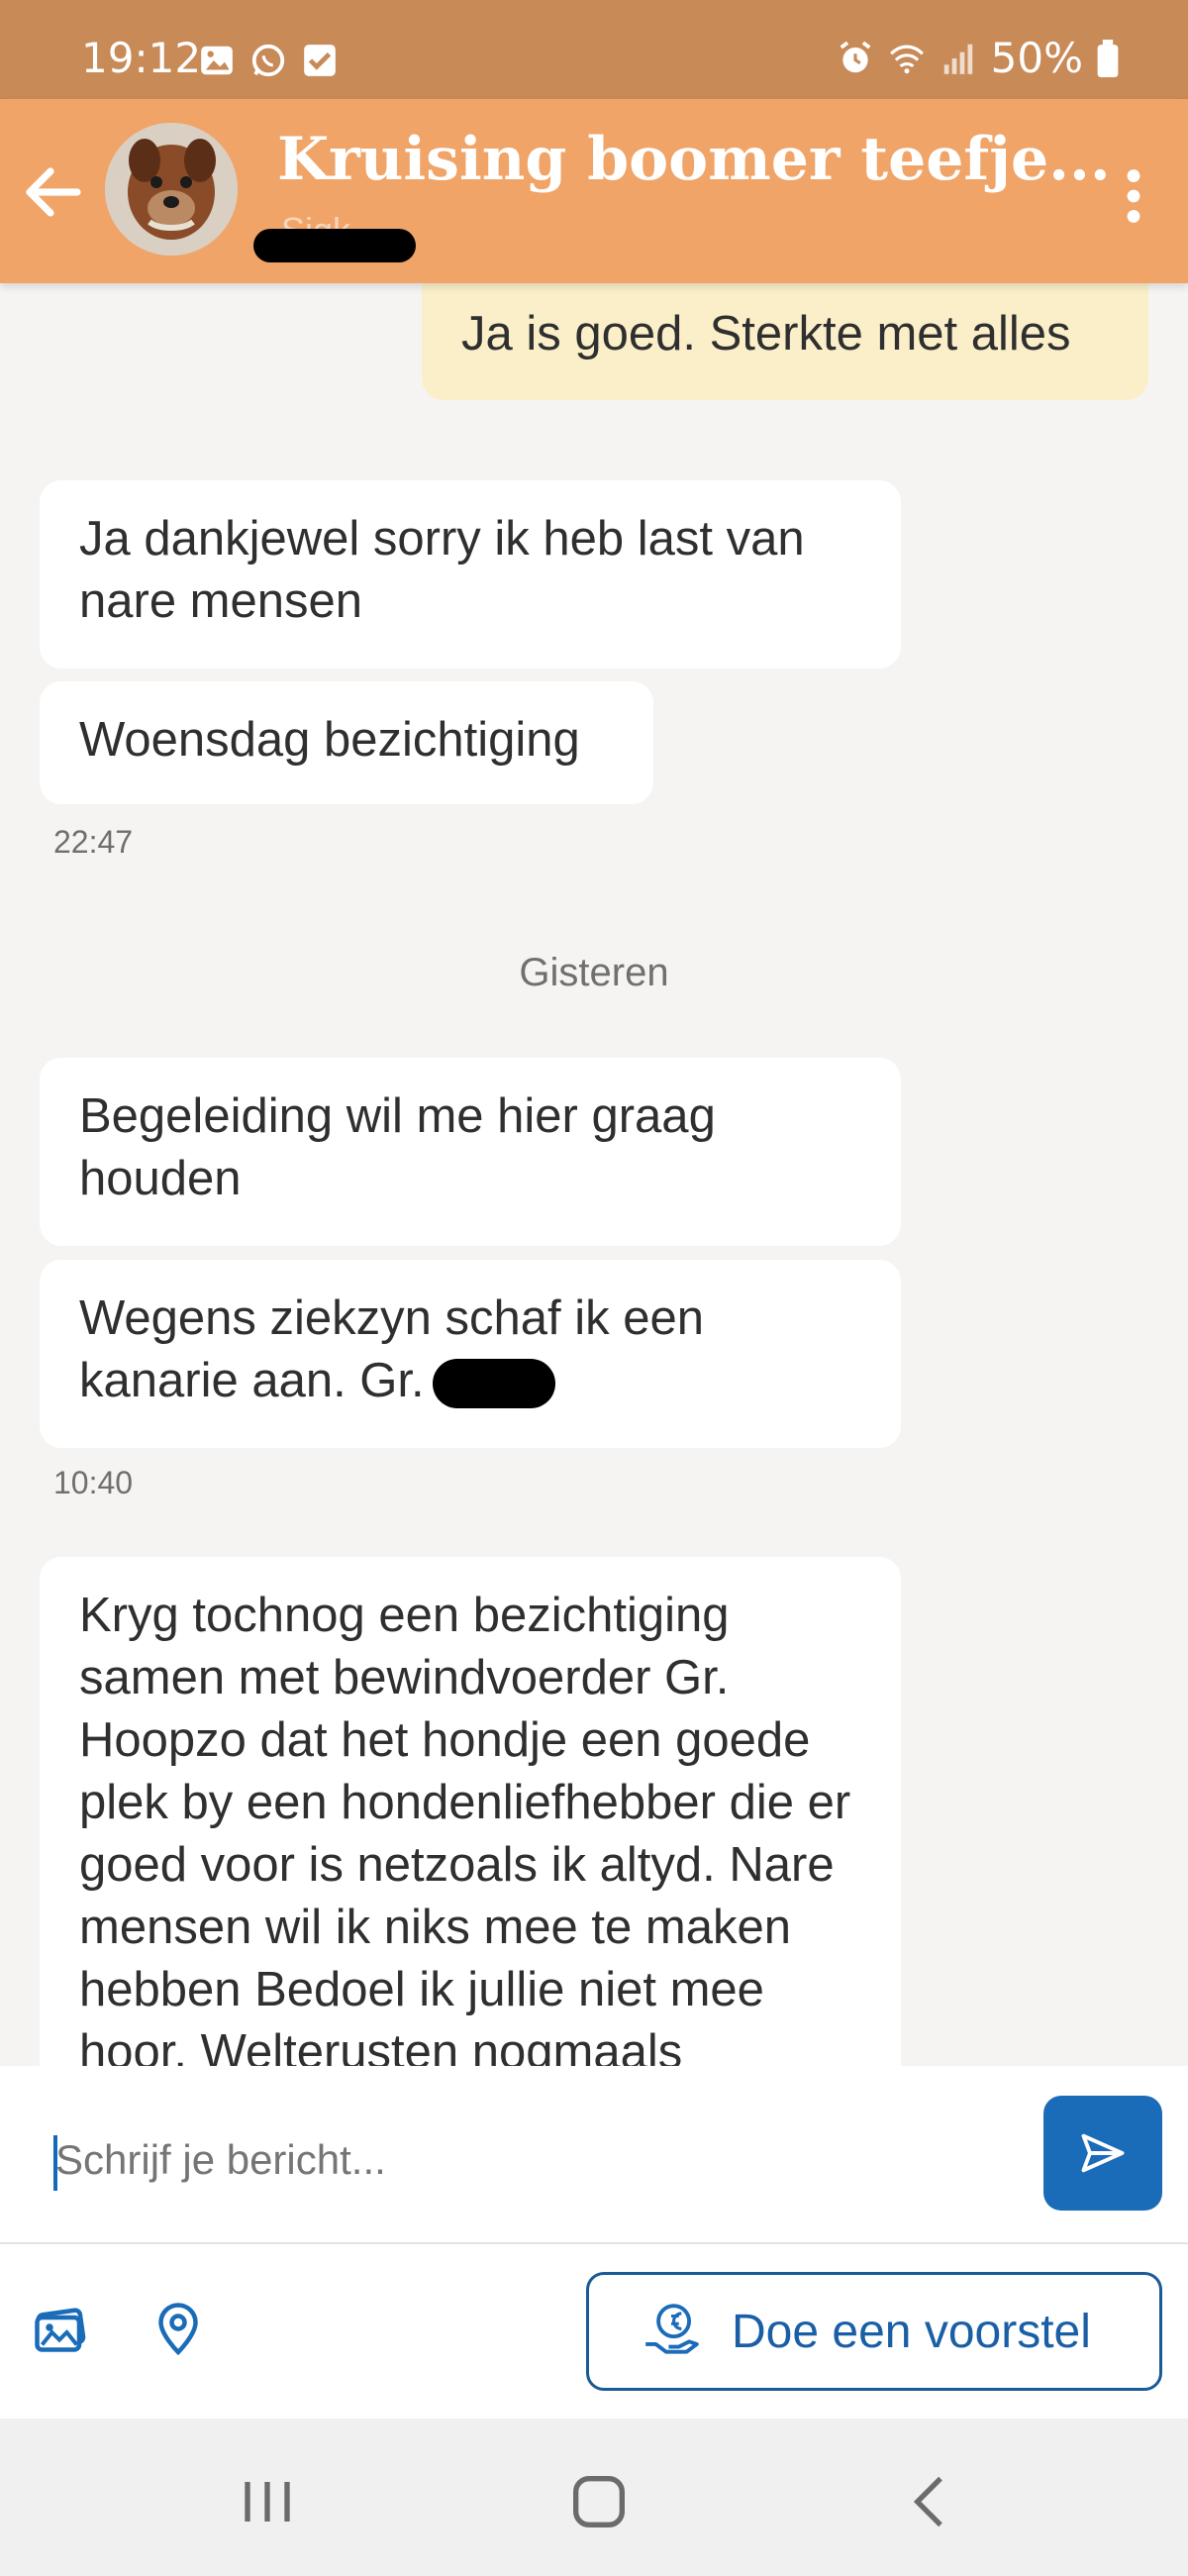 The width and height of the screenshot is (1188, 2576). Describe the element at coordinates (1133, 196) in the screenshot. I see `more-vertical-icon` at that location.